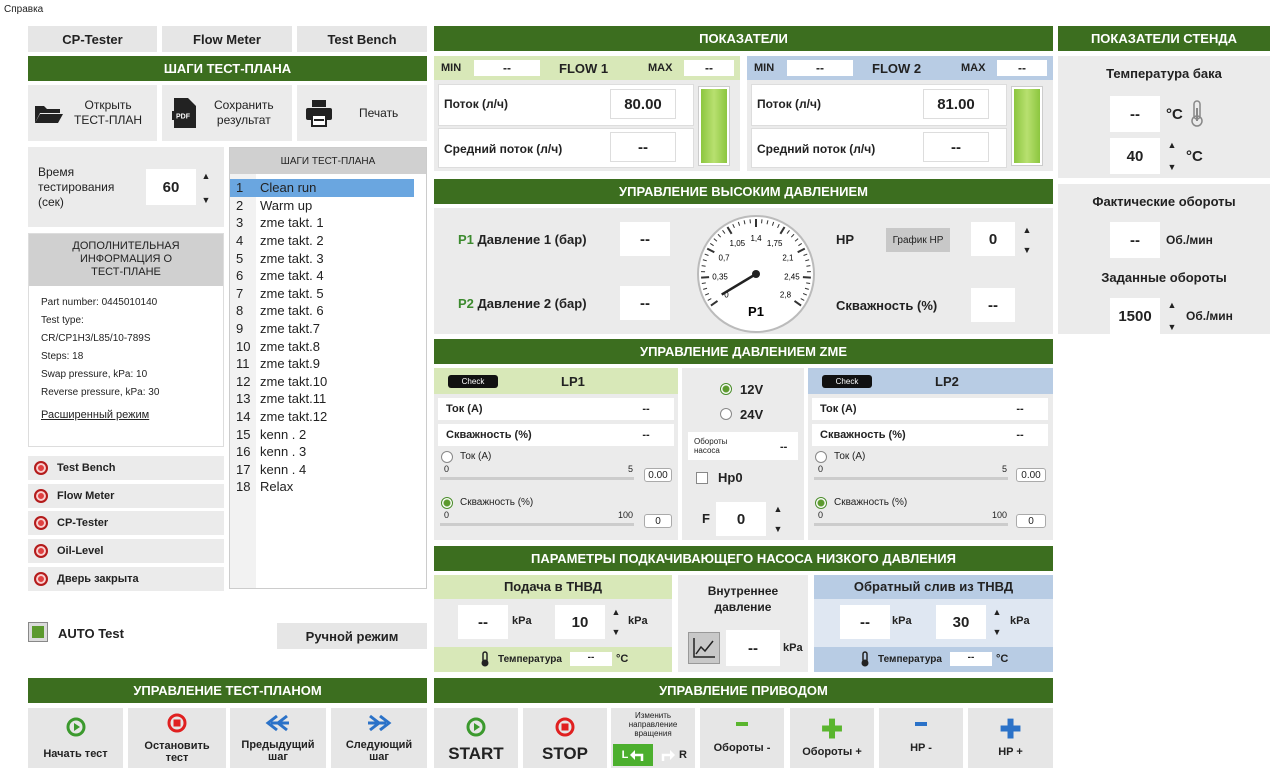  I want to click on rpm-plus-button: ✚ Обороты +, so click(832, 738).